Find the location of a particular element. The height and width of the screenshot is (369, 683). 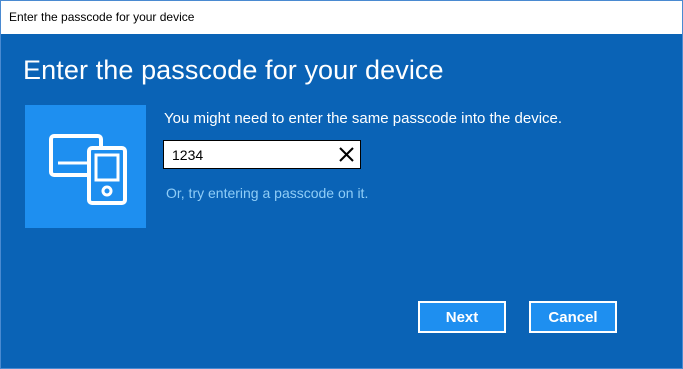

alt-passcode-link: Or, try entering a passcode on it. is located at coordinates (267, 193).